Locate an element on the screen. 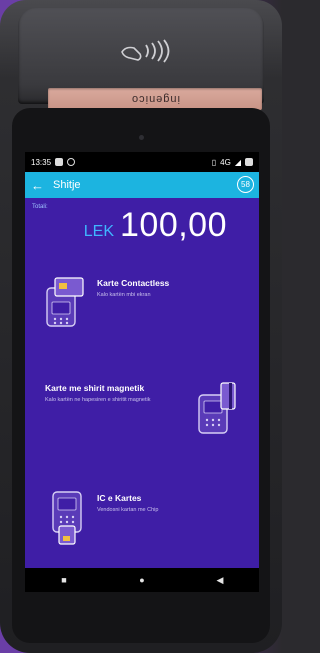 This screenshot has width=320, height=653. app-bar: ← Shitje 58 is located at coordinates (142, 185).